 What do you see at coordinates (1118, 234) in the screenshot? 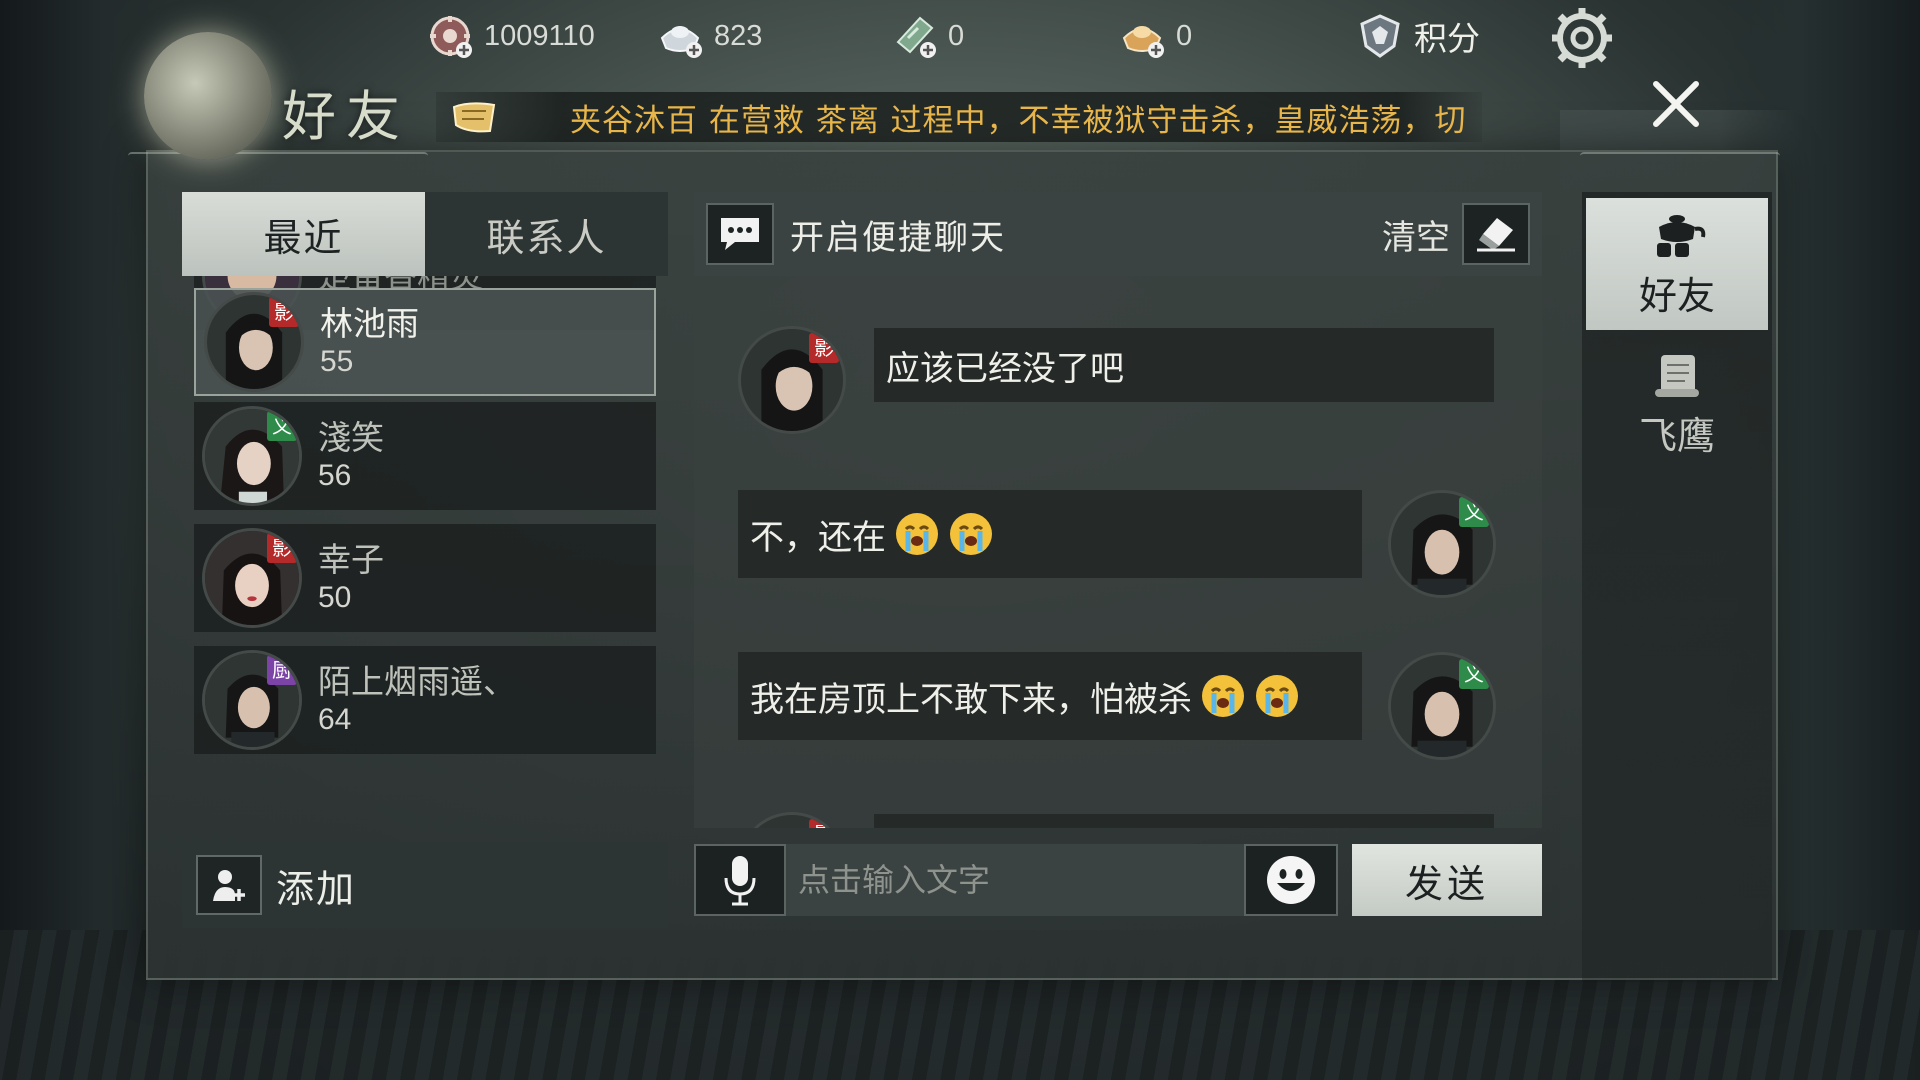
I see `chat-header: 开启便捷聊天 清空` at bounding box center [1118, 234].